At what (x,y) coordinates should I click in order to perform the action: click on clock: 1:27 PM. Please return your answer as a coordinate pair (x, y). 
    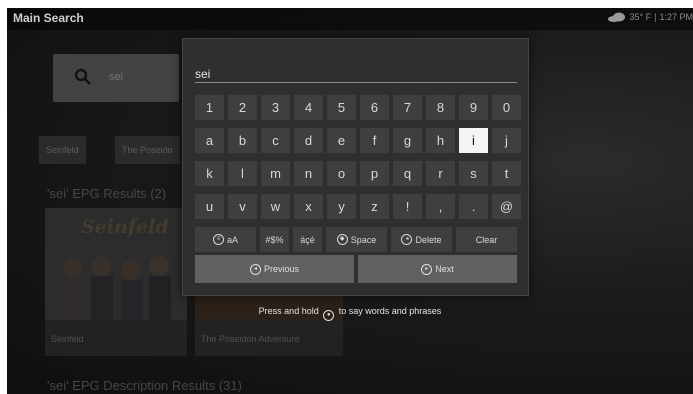
    Looking at the image, I should click on (676, 17).